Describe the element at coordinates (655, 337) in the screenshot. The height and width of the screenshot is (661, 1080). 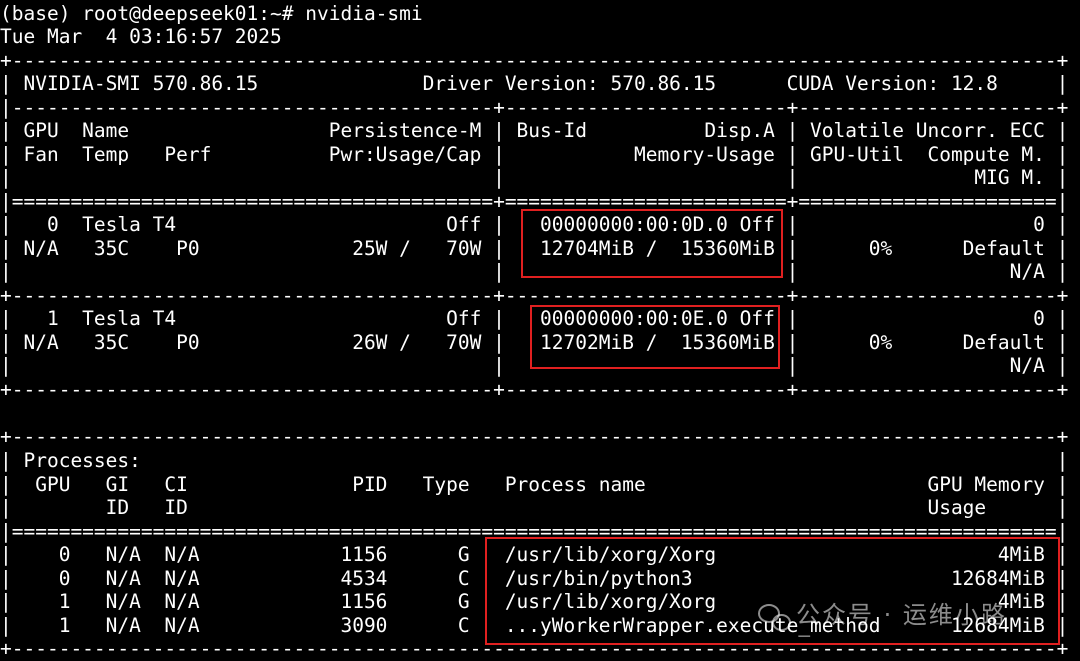
I see `highlight-box-gpu1-memory` at that location.